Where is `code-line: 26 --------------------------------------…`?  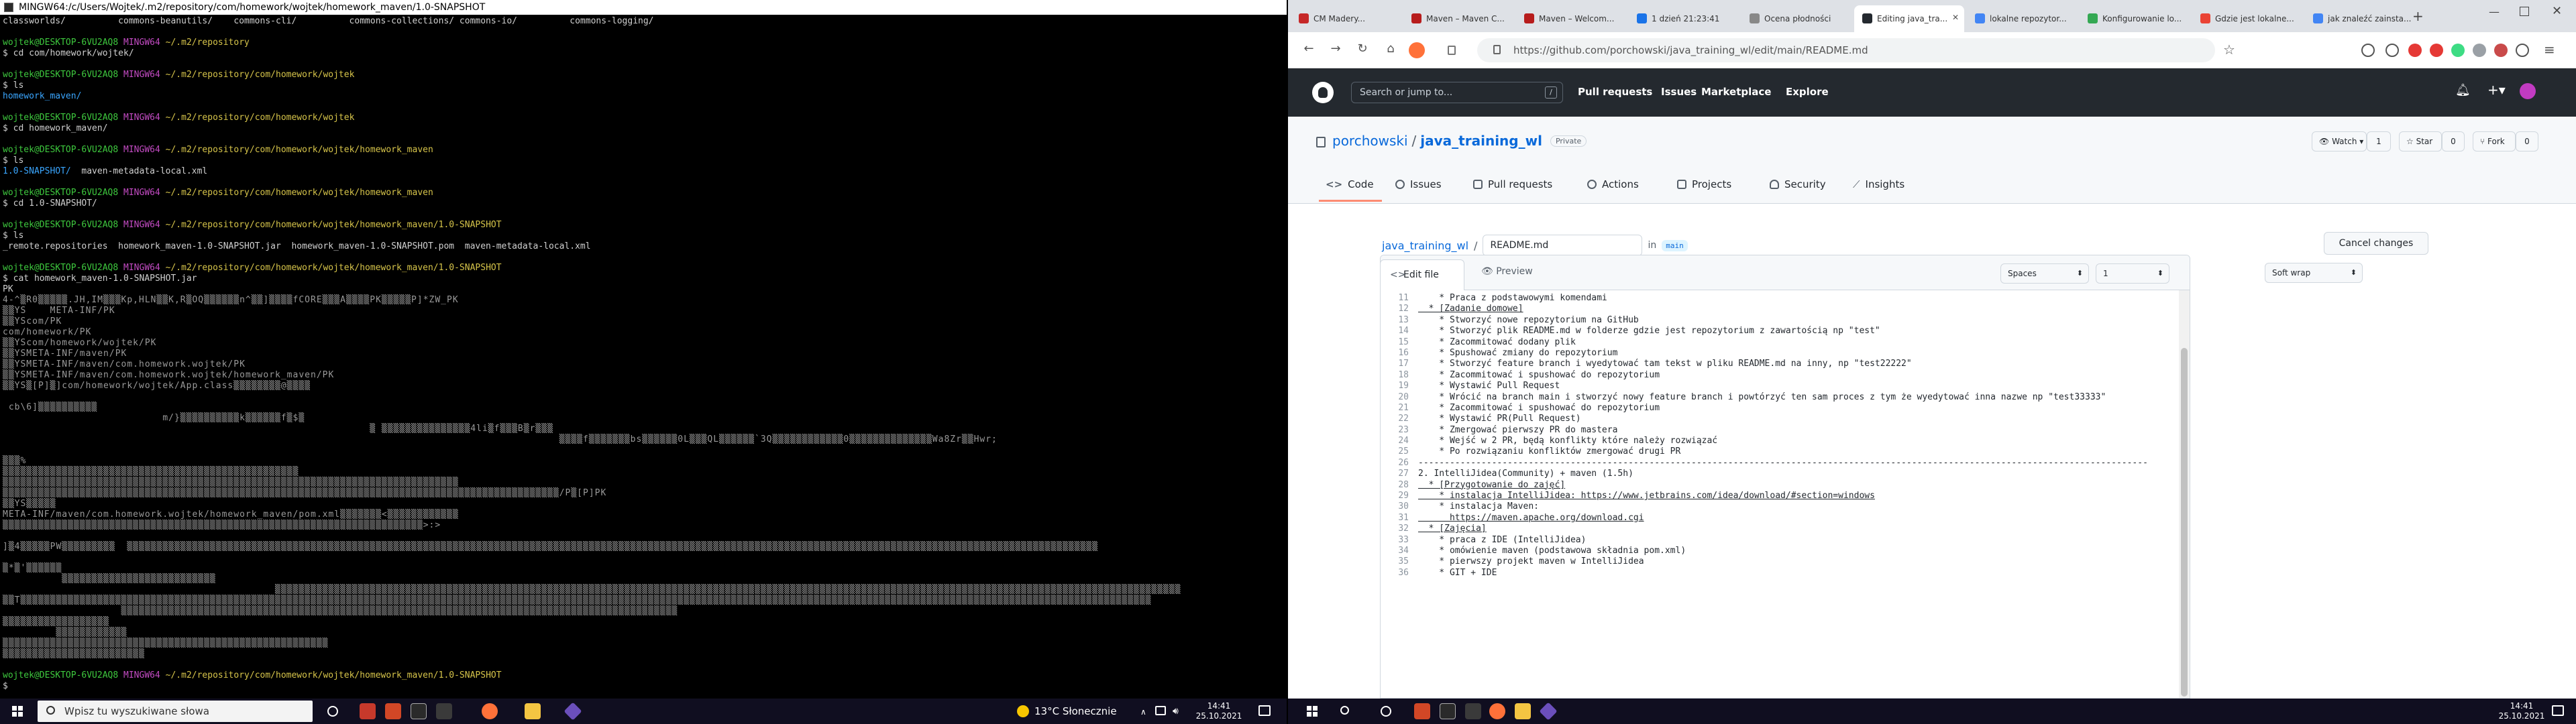
code-line: 26 --------------------------------------… is located at coordinates (1780, 463).